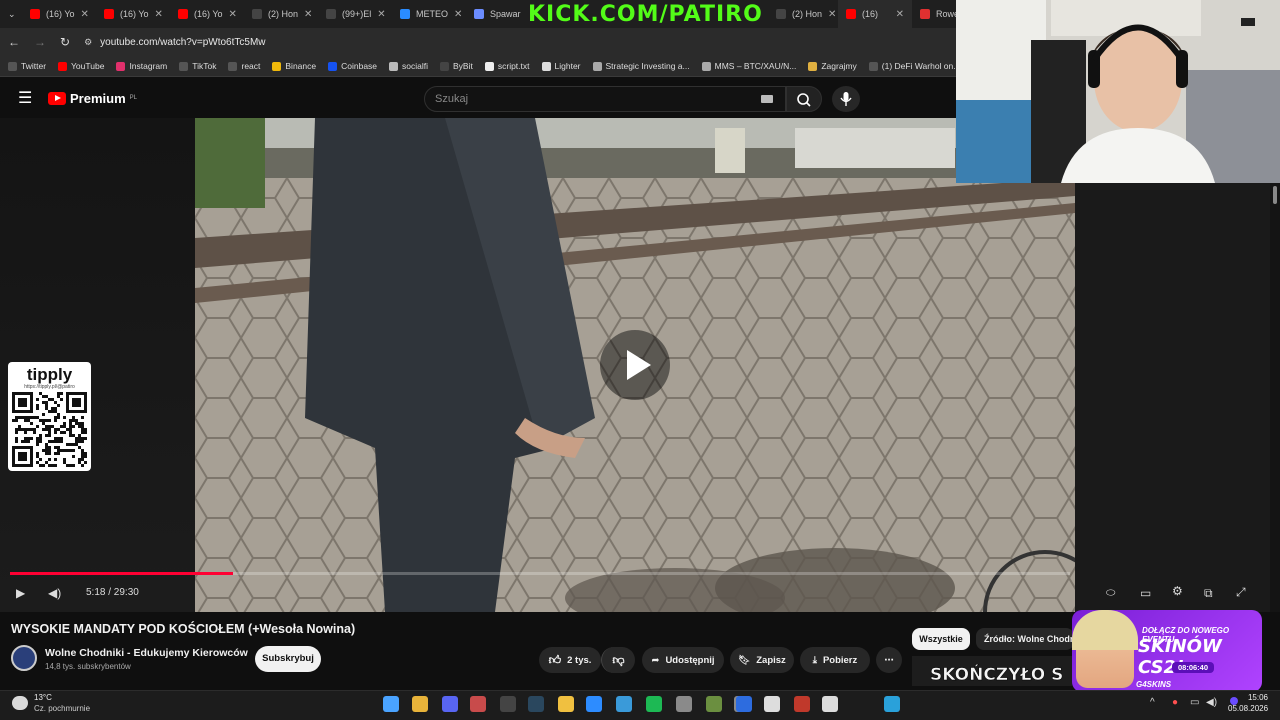  I want to click on play-pause-icon: ▶, so click(20, 593).